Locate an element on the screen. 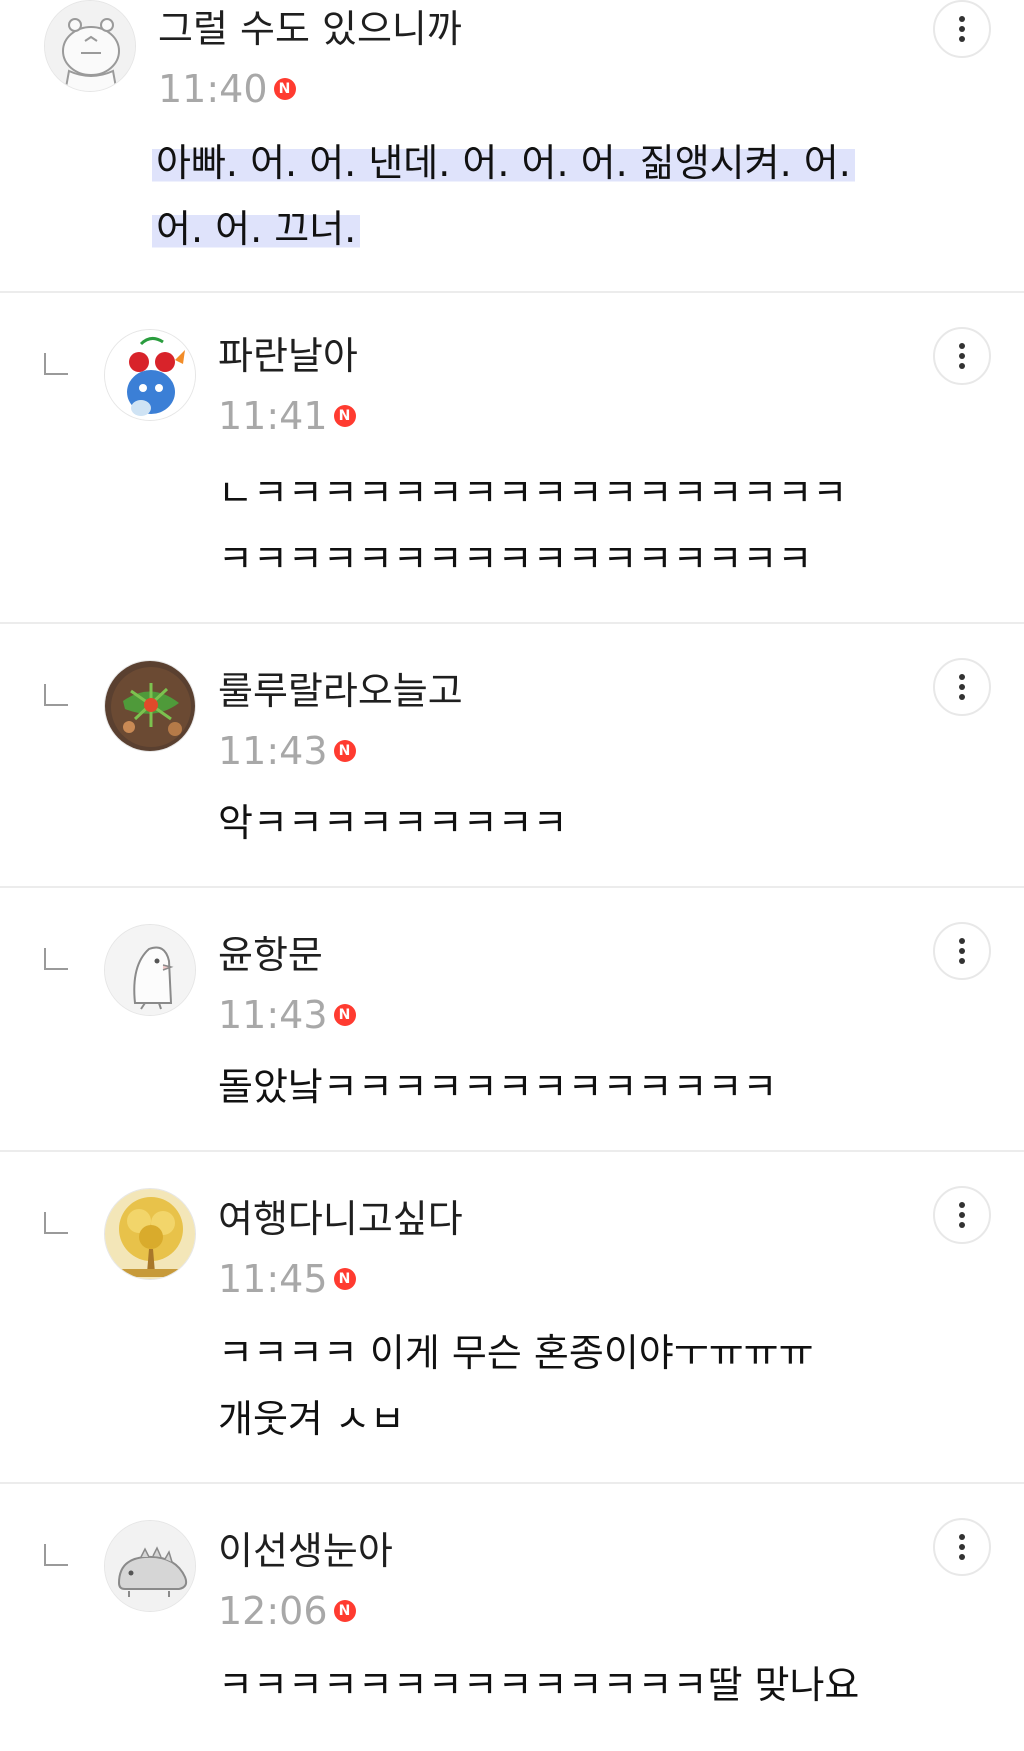 The image size is (1024, 1751). bird-avatar-icon is located at coordinates (150, 970).